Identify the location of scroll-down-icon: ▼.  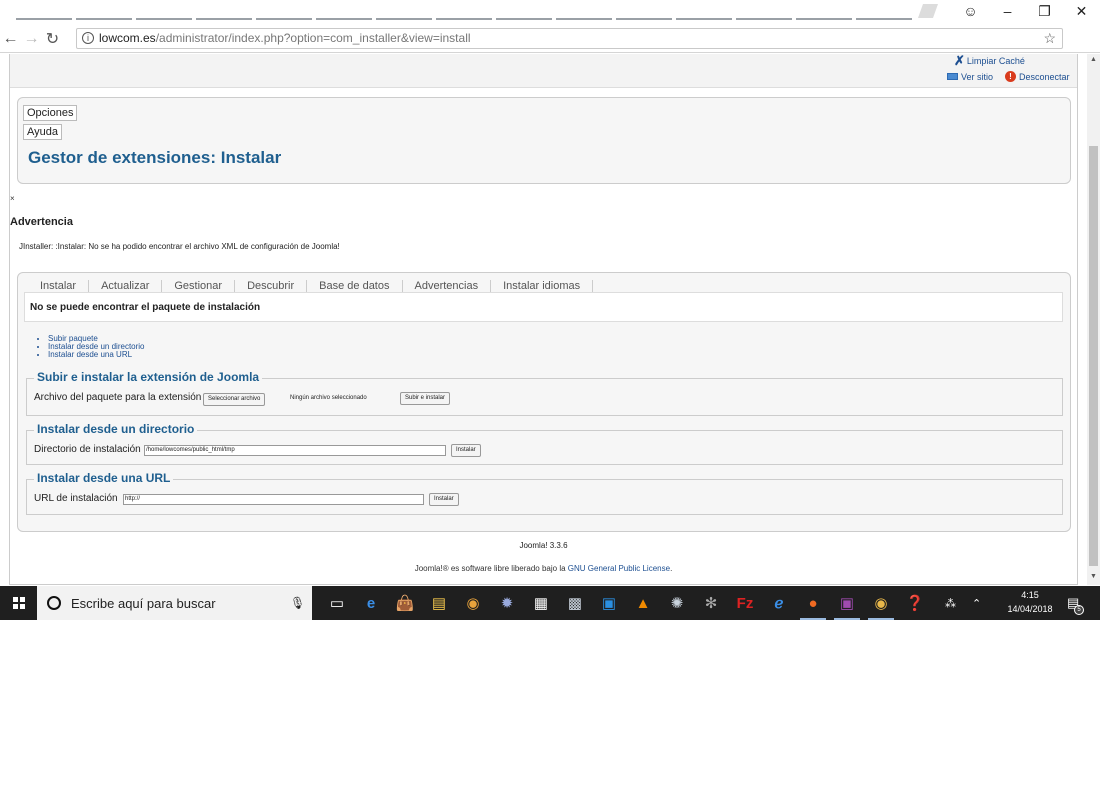
(1093, 576).